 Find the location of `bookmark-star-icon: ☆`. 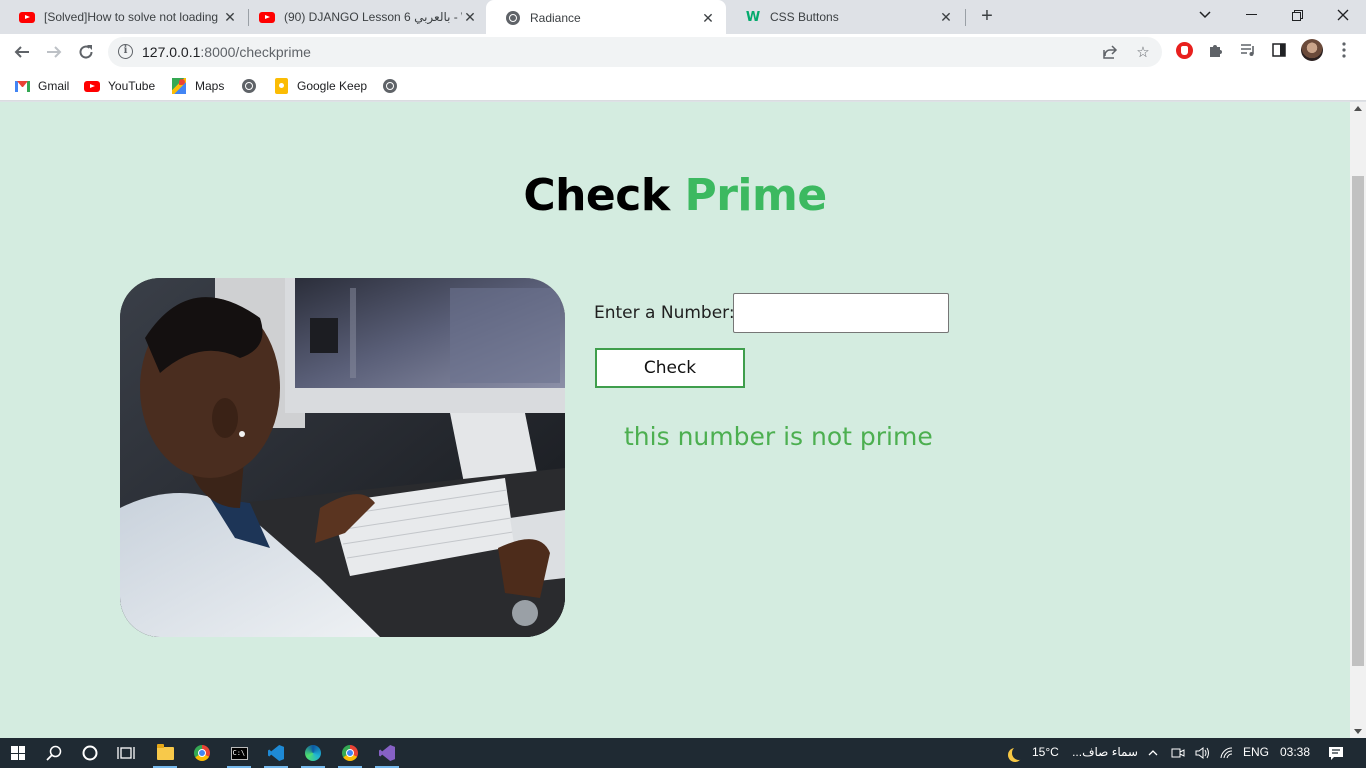

bookmark-star-icon: ☆ is located at coordinates (1143, 52).